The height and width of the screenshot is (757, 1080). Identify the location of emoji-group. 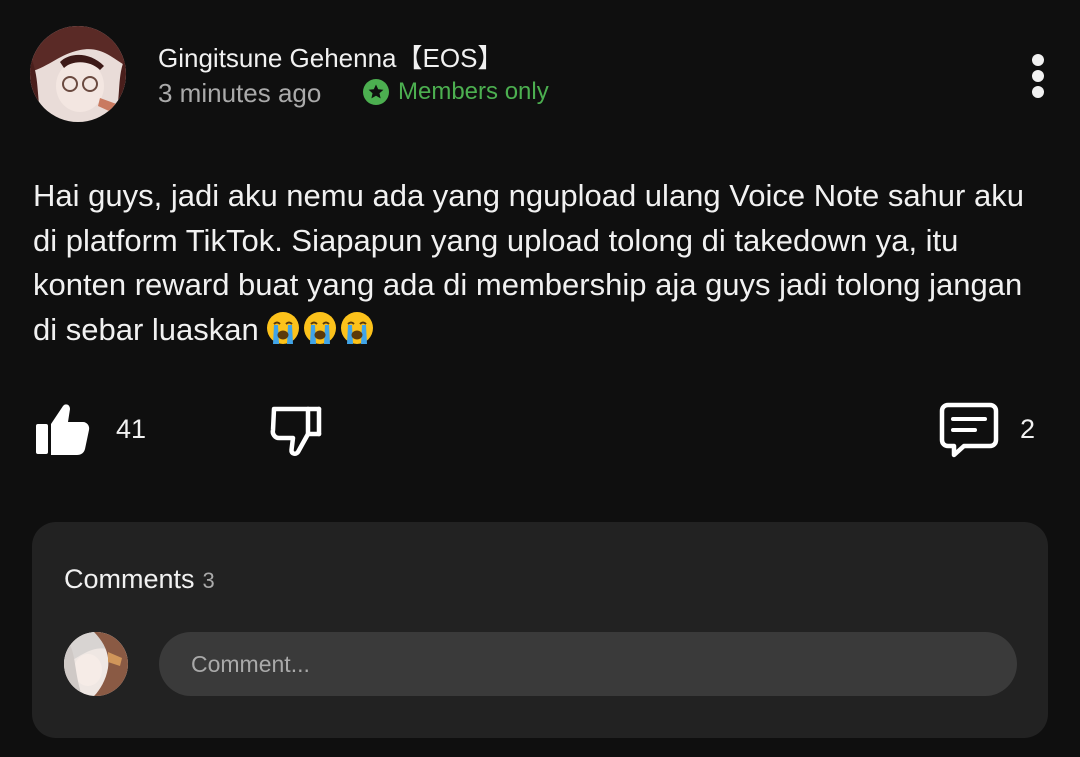
(320, 328).